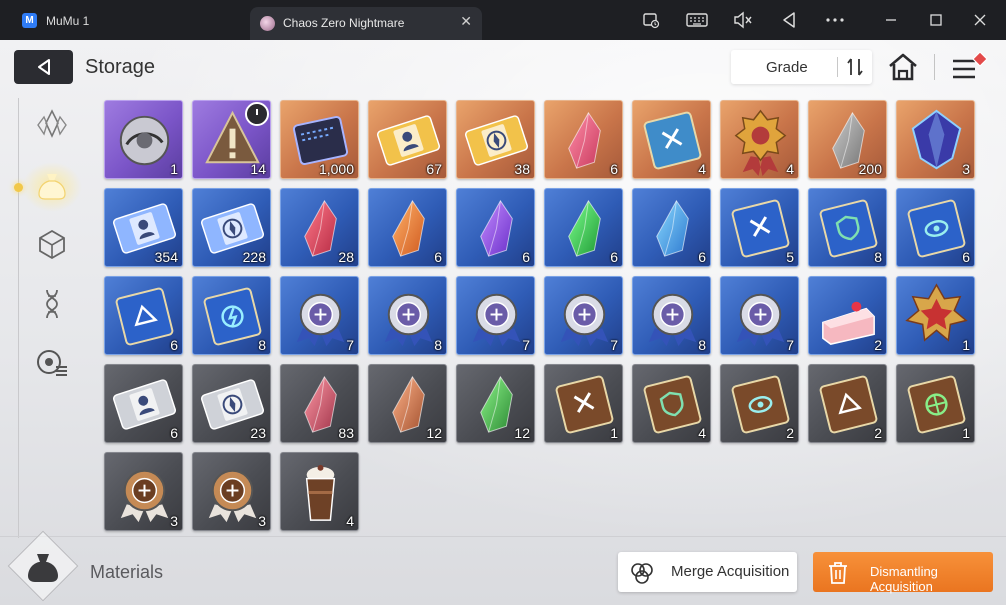 The image size is (1006, 605). I want to click on item-slot-amber-shard: 12, so click(407, 403).